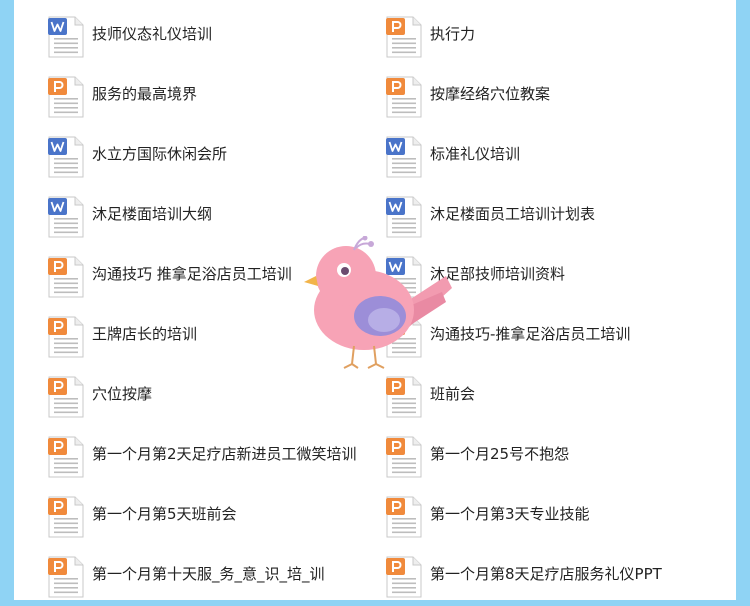  What do you see at coordinates (498, 274) in the screenshot?
I see `file-name: 沐足部技师培训资料` at bounding box center [498, 274].